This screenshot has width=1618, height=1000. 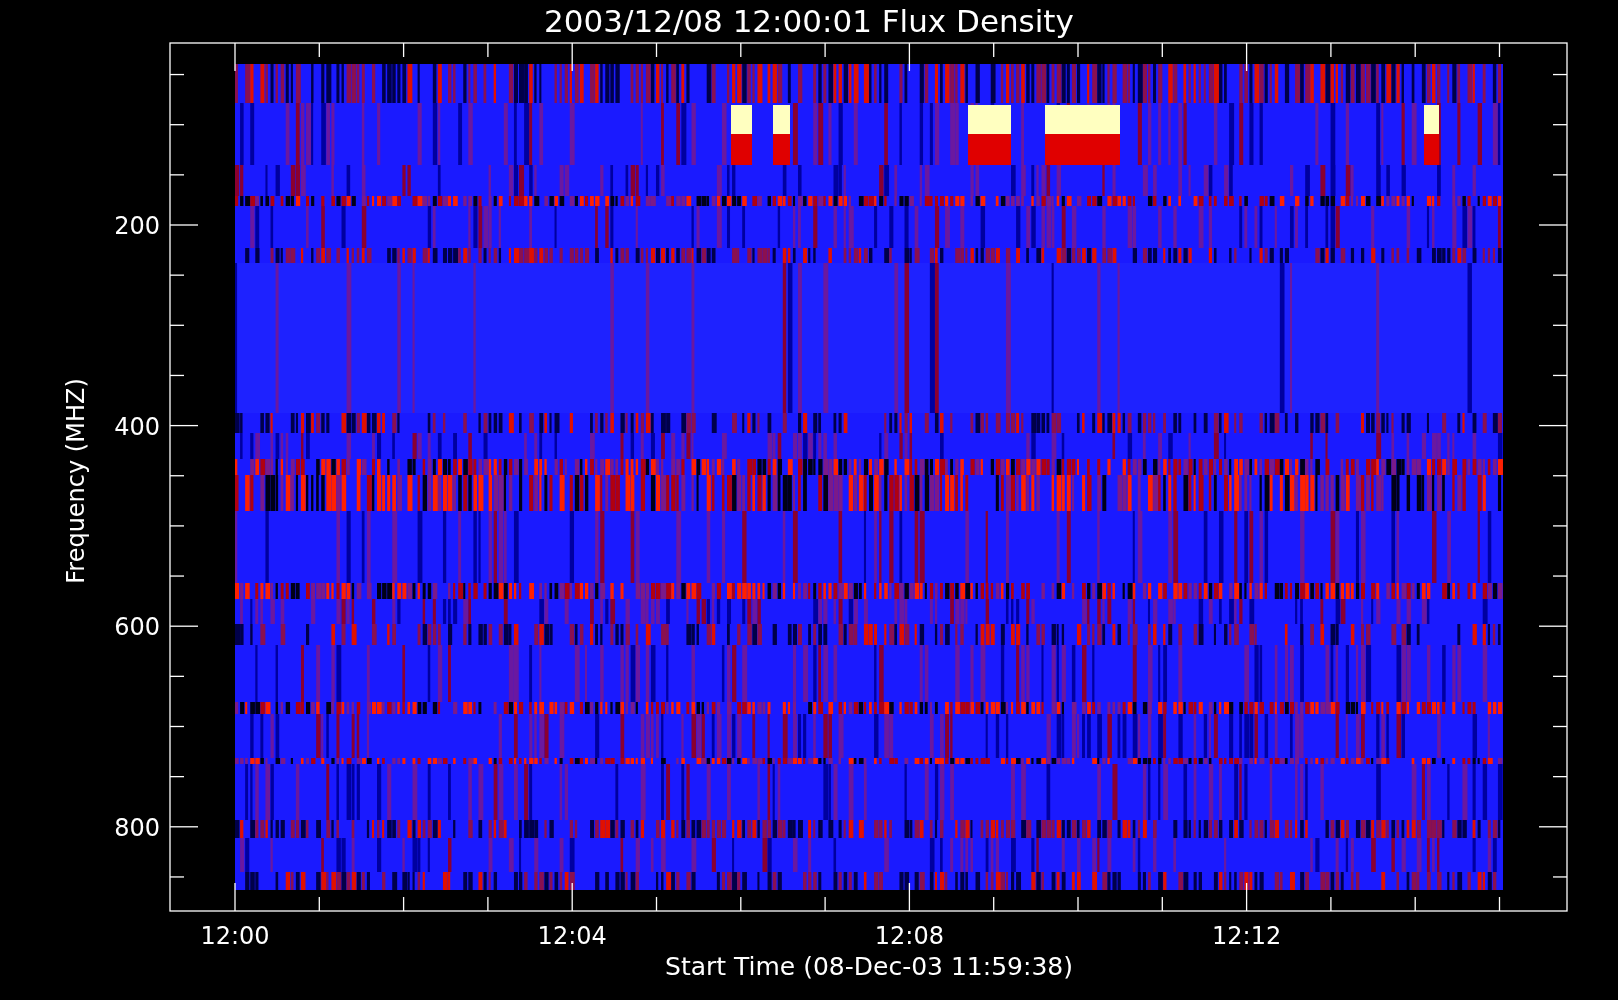 What do you see at coordinates (76, 481) in the screenshot?
I see `y-axis-label: Frequency (MHZ)` at bounding box center [76, 481].